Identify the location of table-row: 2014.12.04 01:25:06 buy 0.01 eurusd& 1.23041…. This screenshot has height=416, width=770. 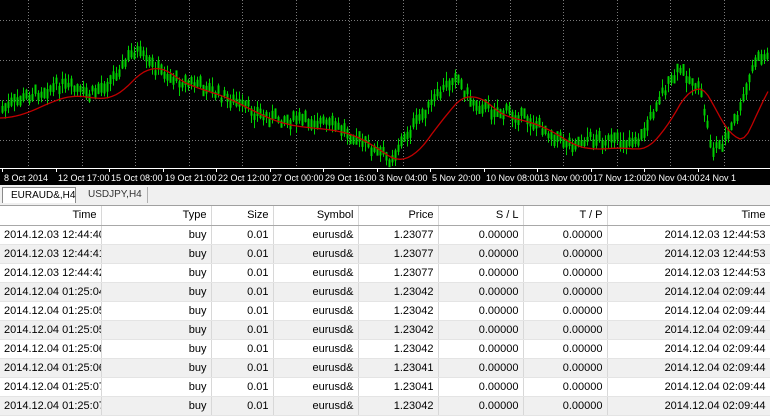
(385, 368).